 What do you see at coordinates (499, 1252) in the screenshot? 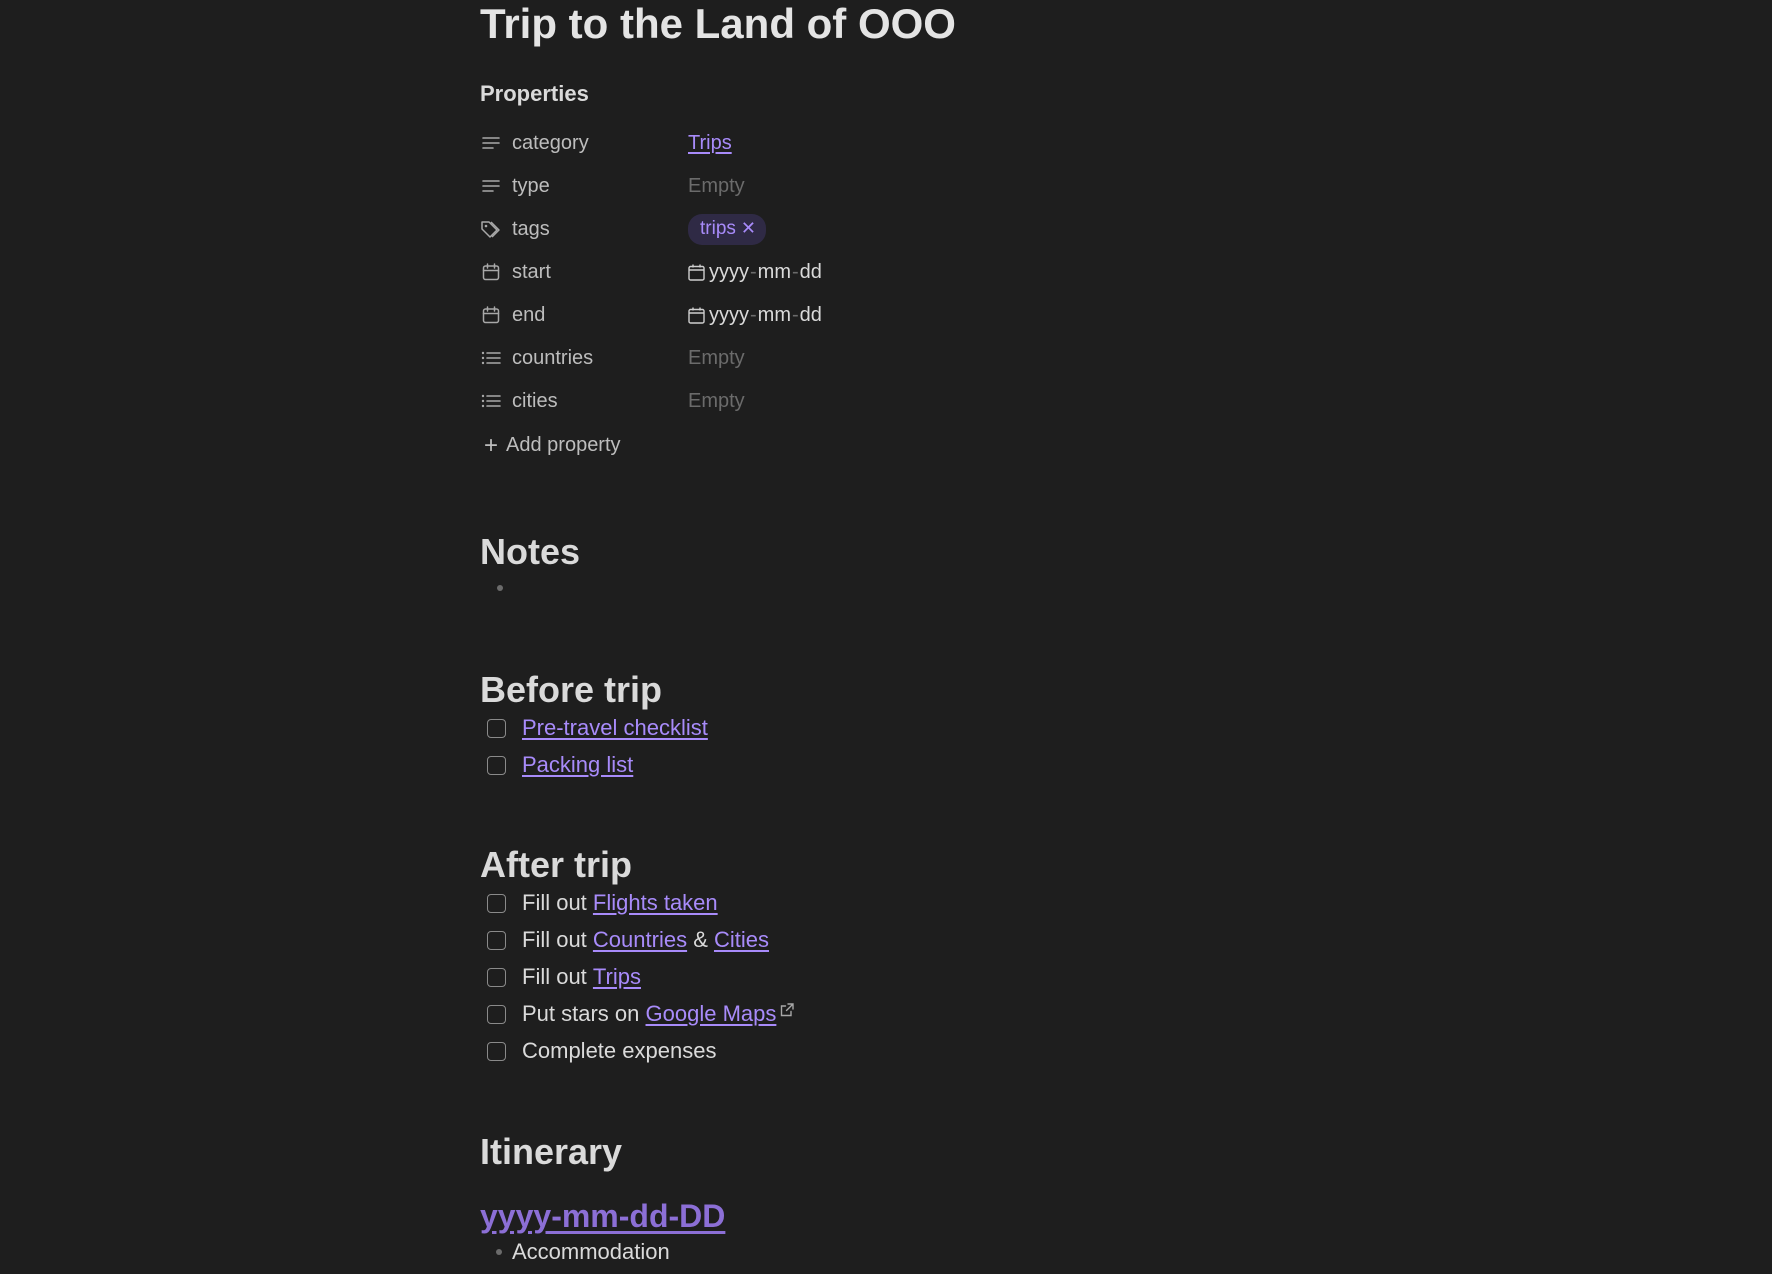
I see `bullet-dot` at bounding box center [499, 1252].